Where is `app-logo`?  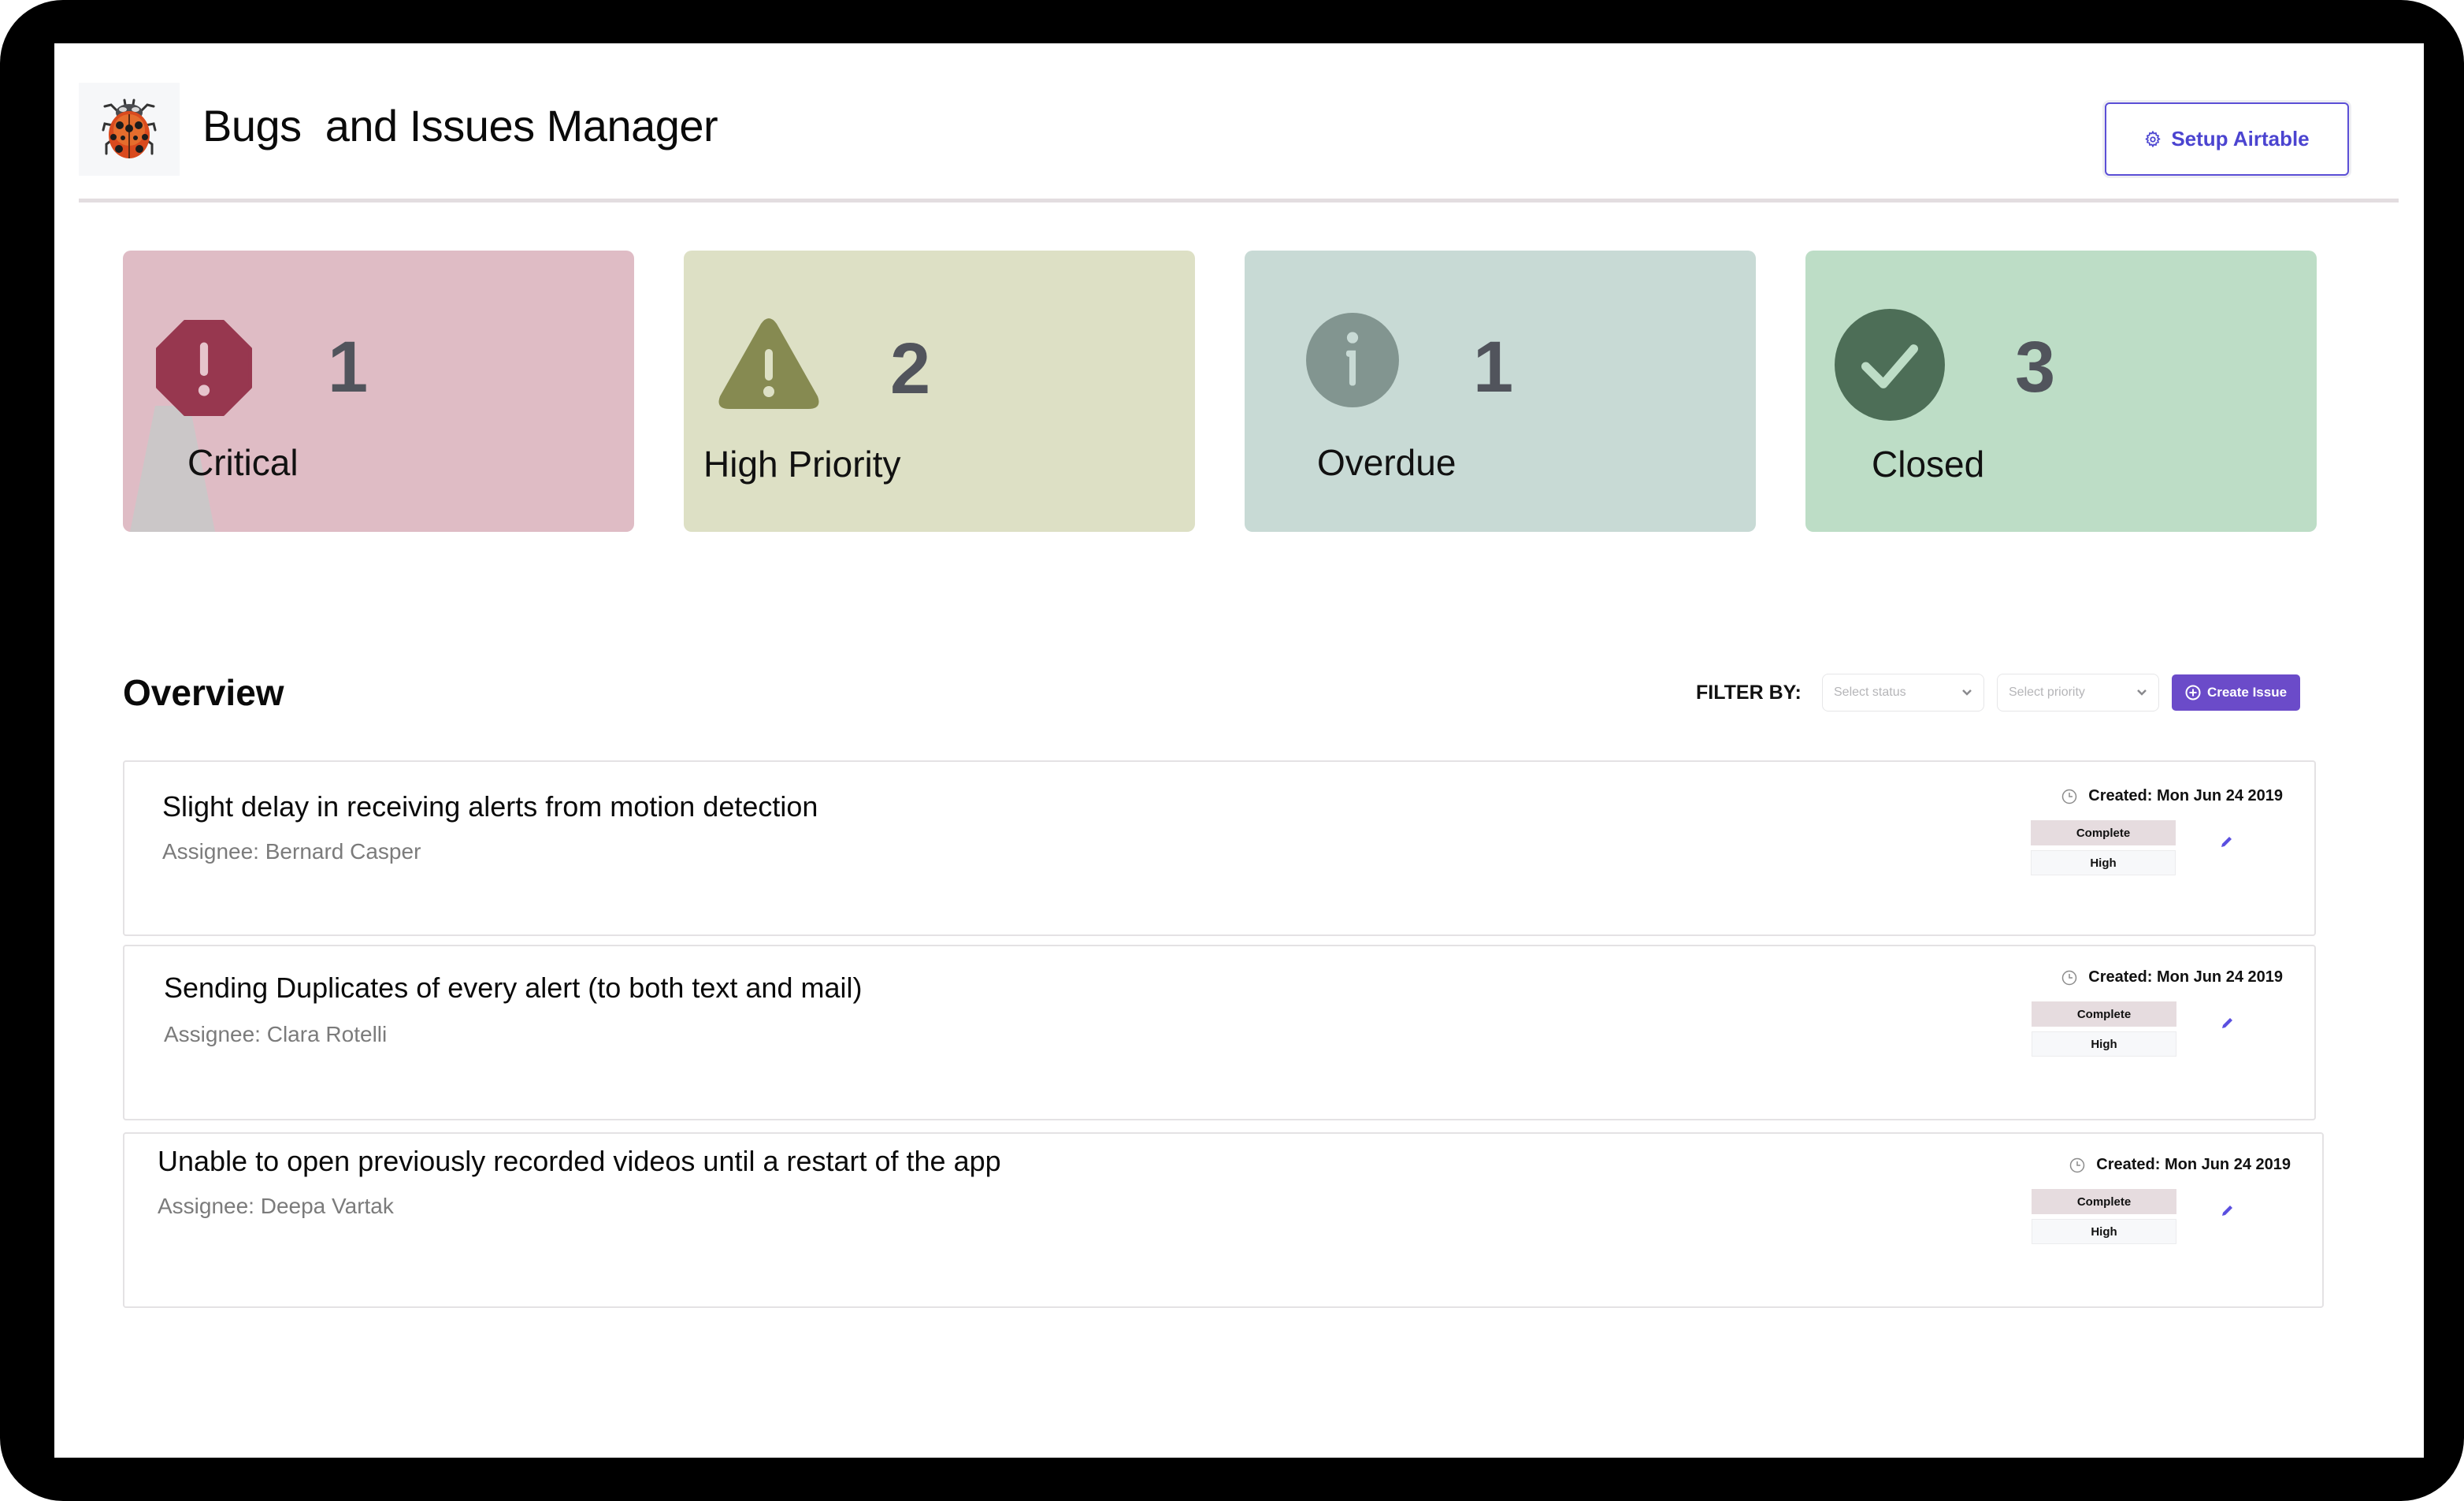
app-logo is located at coordinates (129, 129).